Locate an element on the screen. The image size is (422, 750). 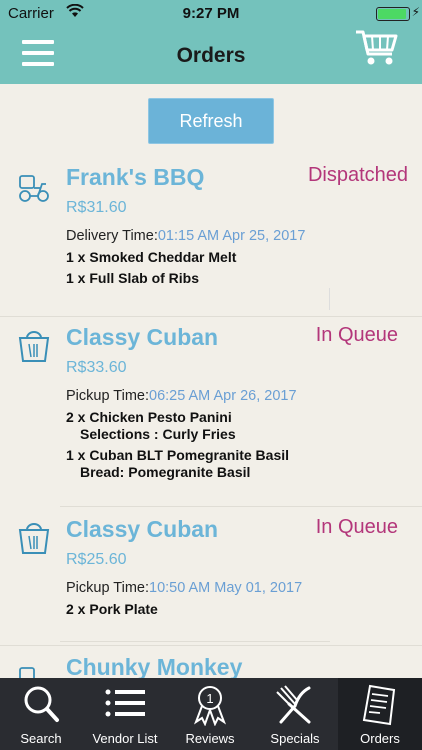
time-row: Delivery Time:01:15 AM Apr 25, 2017 is located at coordinates (185, 236).